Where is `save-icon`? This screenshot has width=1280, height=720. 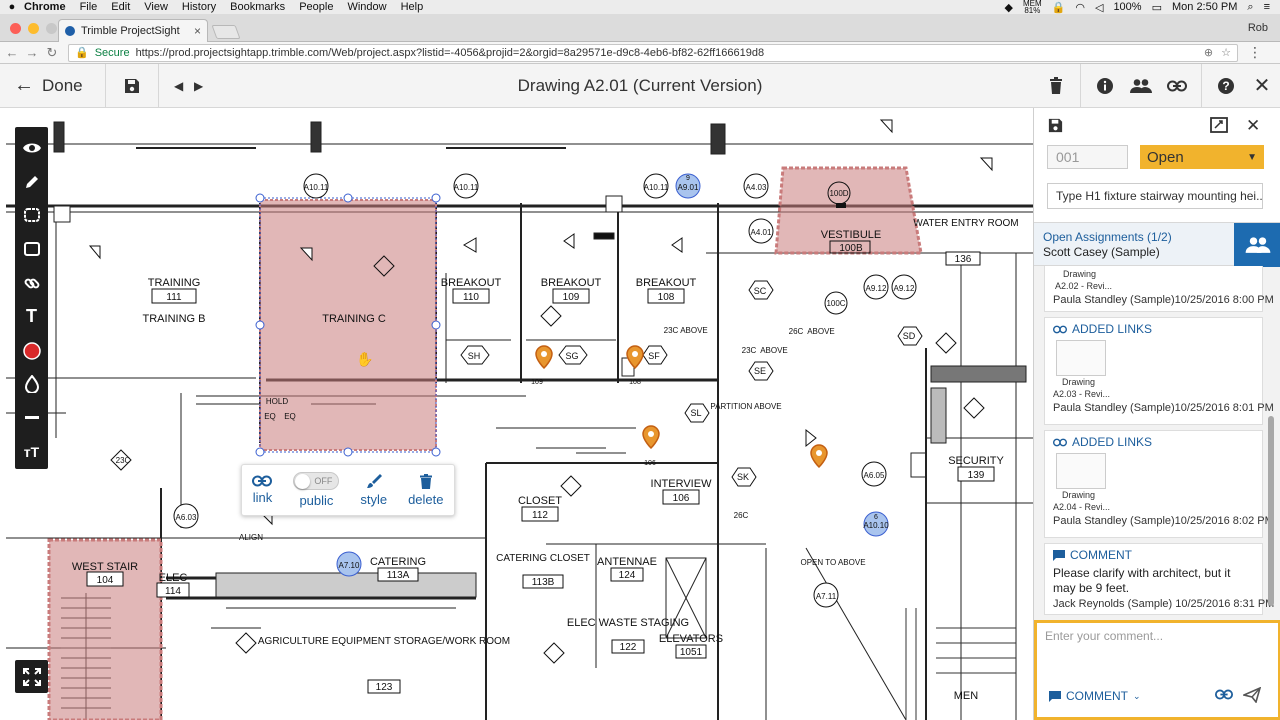 save-icon is located at coordinates (132, 86).